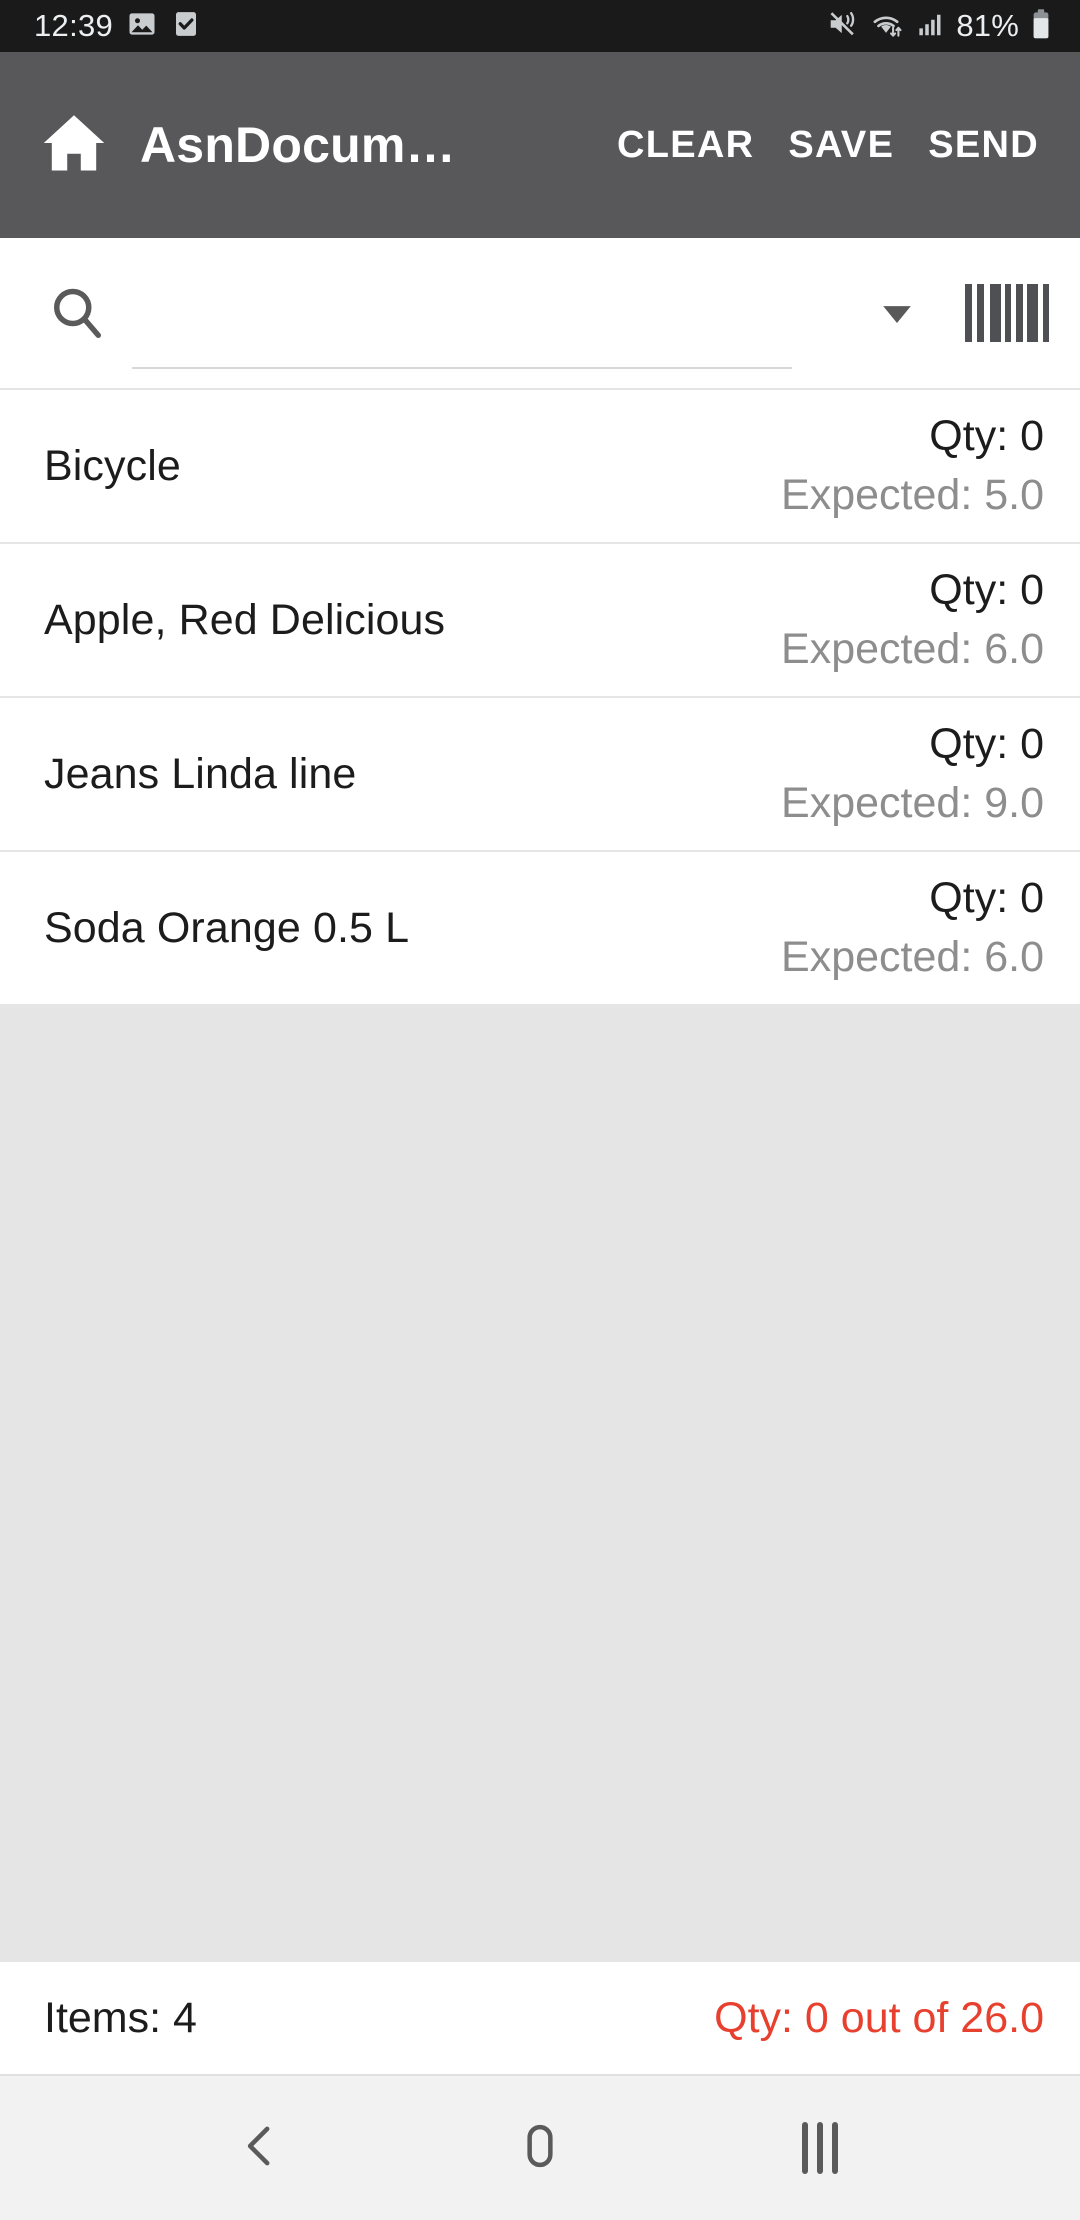  I want to click on send-button: SEND, so click(983, 145).